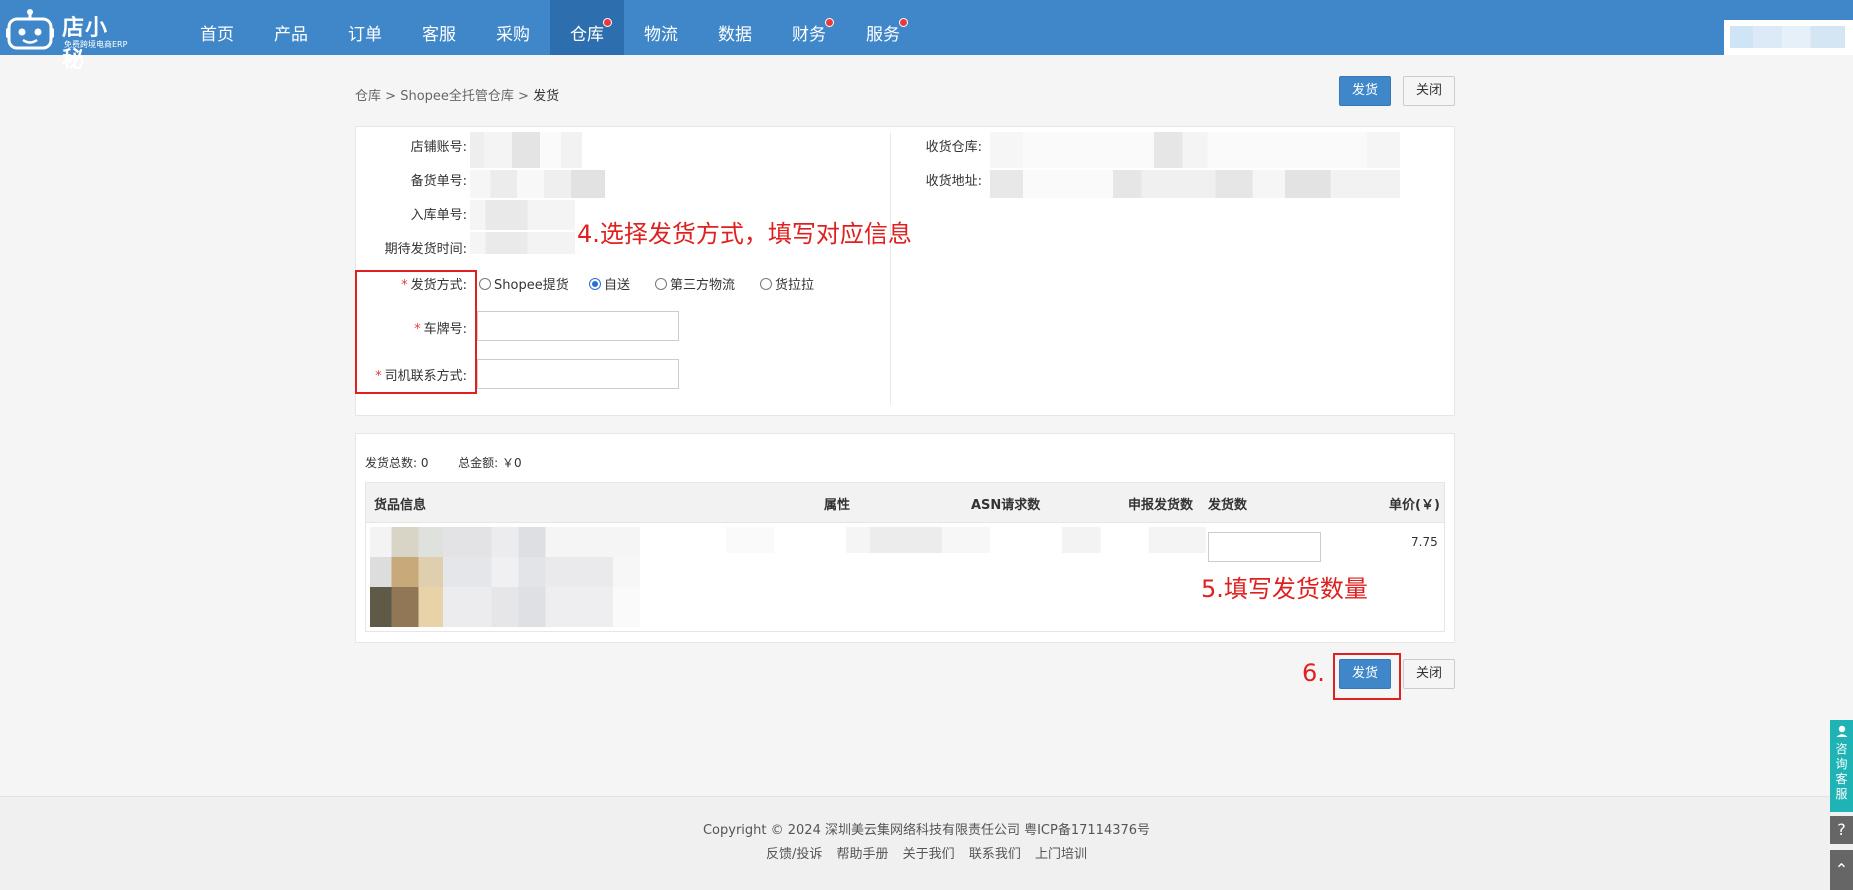  I want to click on nav-item-5: 仓库, so click(587, 27).